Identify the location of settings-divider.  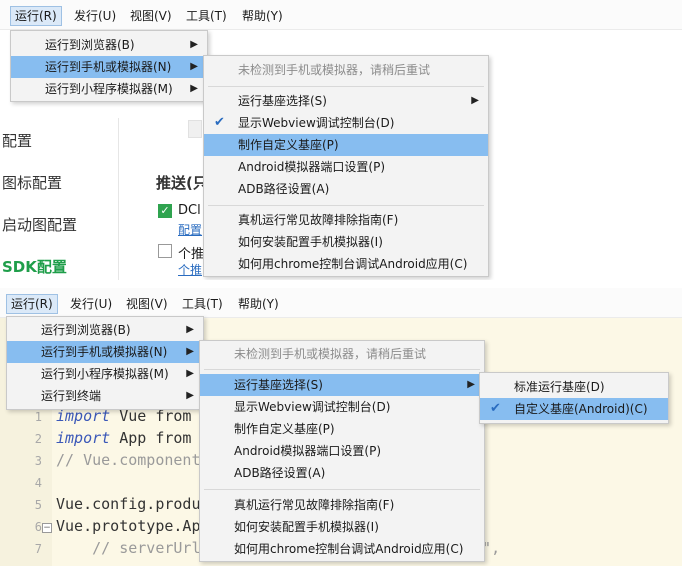
(118, 199).